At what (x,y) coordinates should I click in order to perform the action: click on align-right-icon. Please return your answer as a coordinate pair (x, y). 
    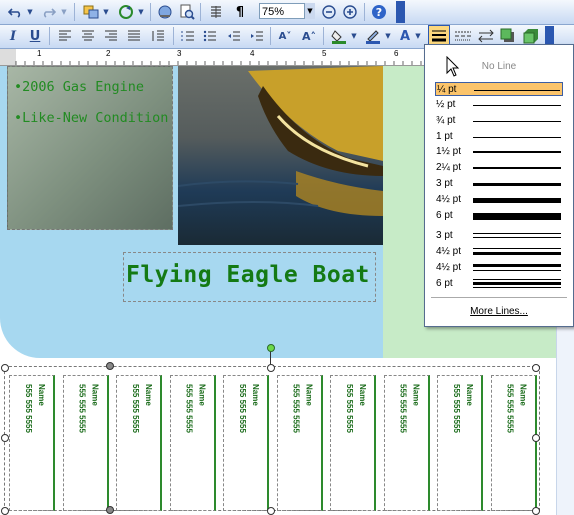
    Looking at the image, I should click on (111, 36).